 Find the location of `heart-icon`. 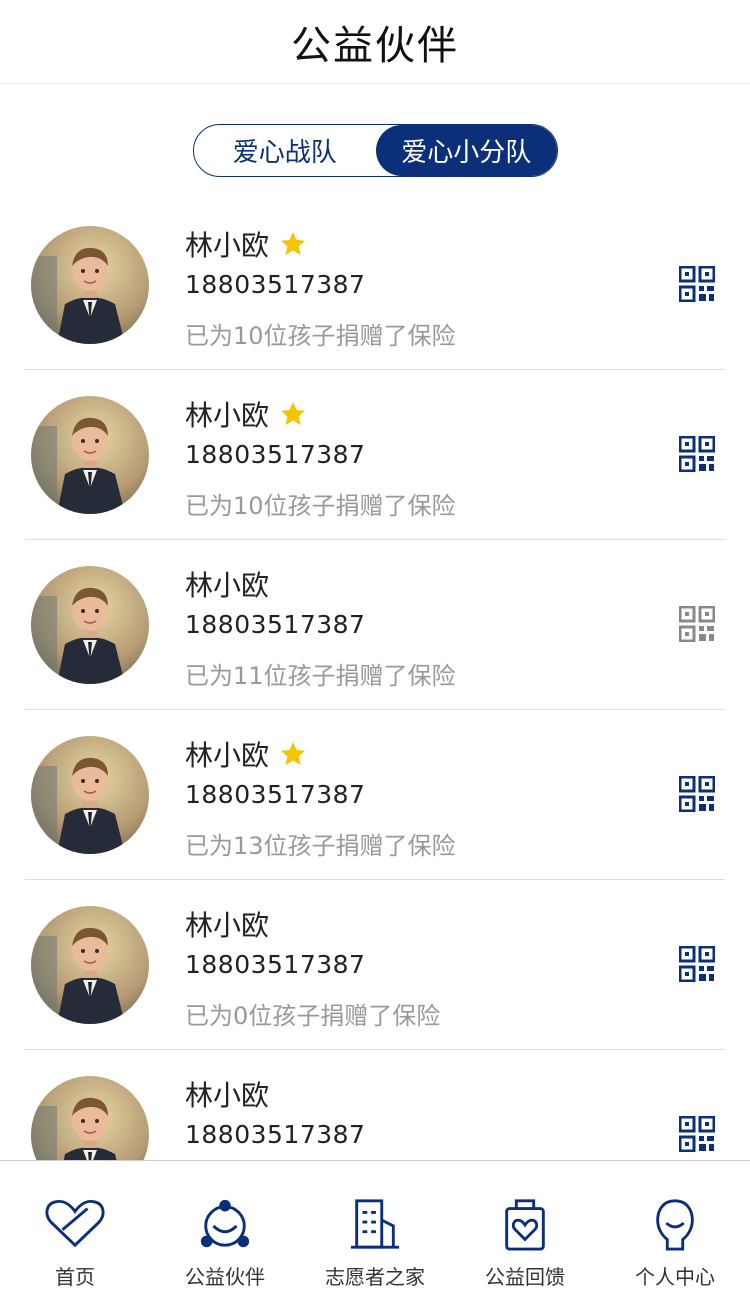

heart-icon is located at coordinates (75, 1223).